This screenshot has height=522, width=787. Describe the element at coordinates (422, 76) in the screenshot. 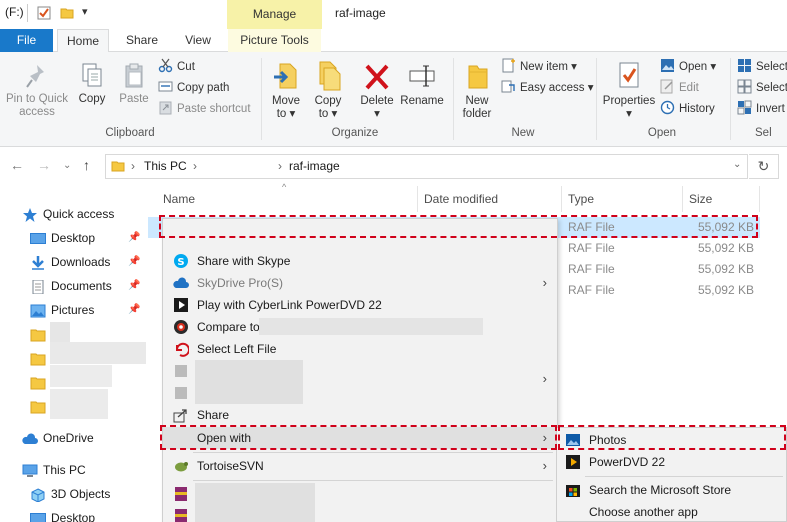

I see `rename-icon` at that location.